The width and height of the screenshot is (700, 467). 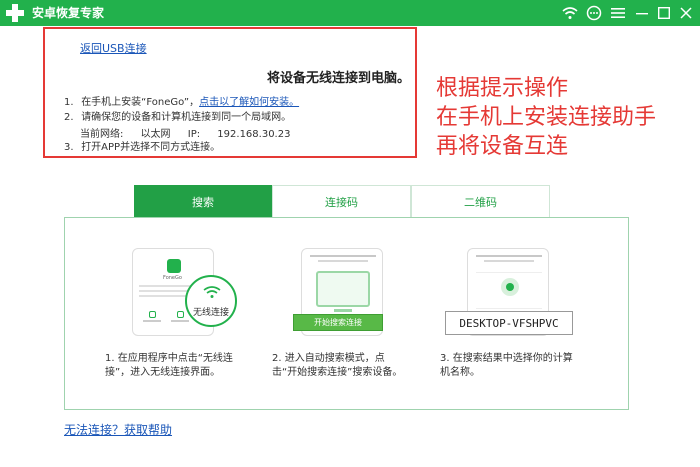 I want to click on annotation-text: 根据提示操作 在手机上安装连接助手 再将设备互连, so click(x=546, y=117).